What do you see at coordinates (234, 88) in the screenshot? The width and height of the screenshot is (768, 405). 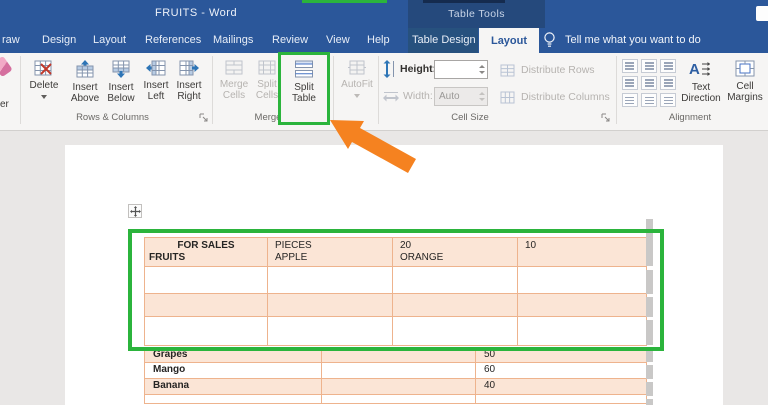 I see `merge-cells-button: Merge Cells` at bounding box center [234, 88].